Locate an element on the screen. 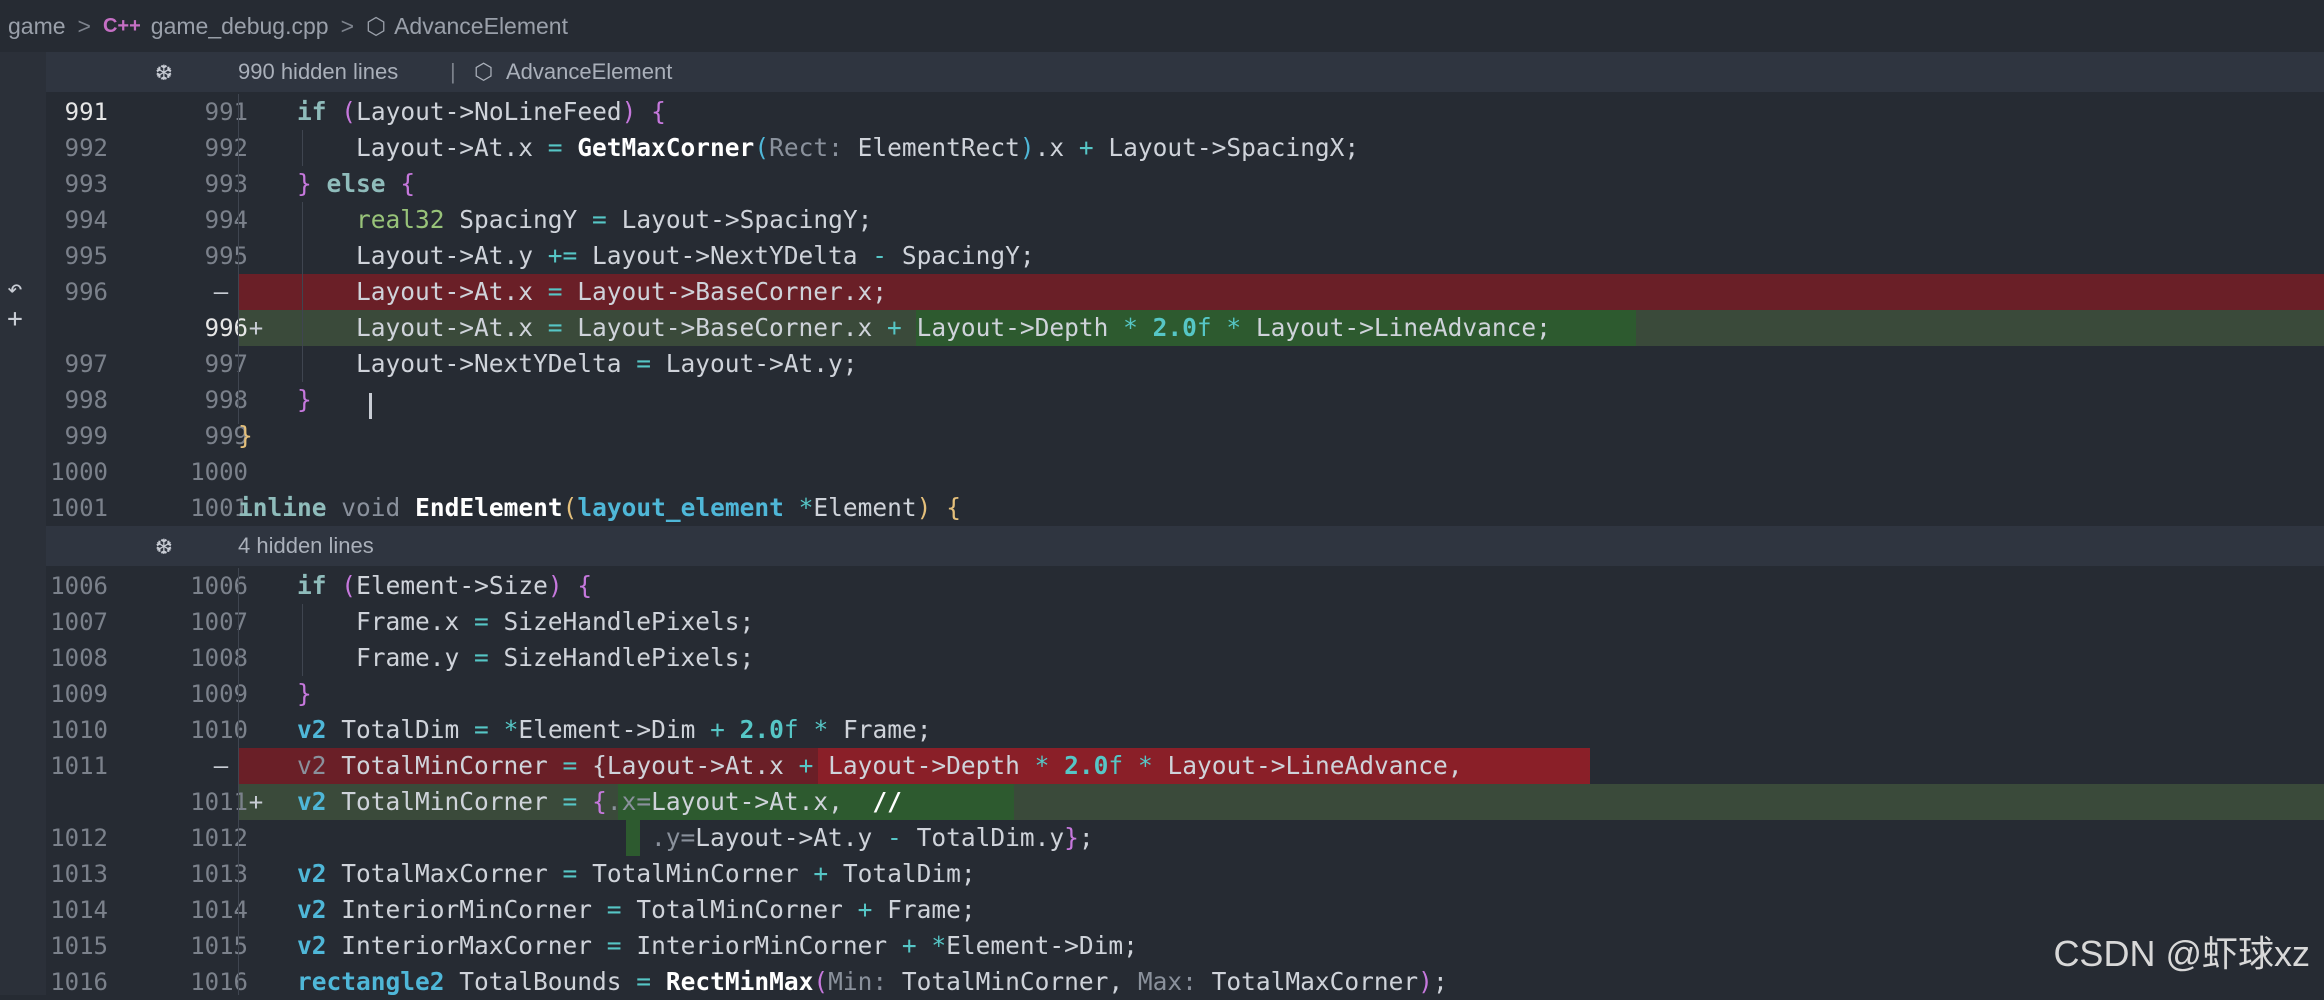 The image size is (2324, 1000). line-number-original: 997 is located at coordinates (86, 364).